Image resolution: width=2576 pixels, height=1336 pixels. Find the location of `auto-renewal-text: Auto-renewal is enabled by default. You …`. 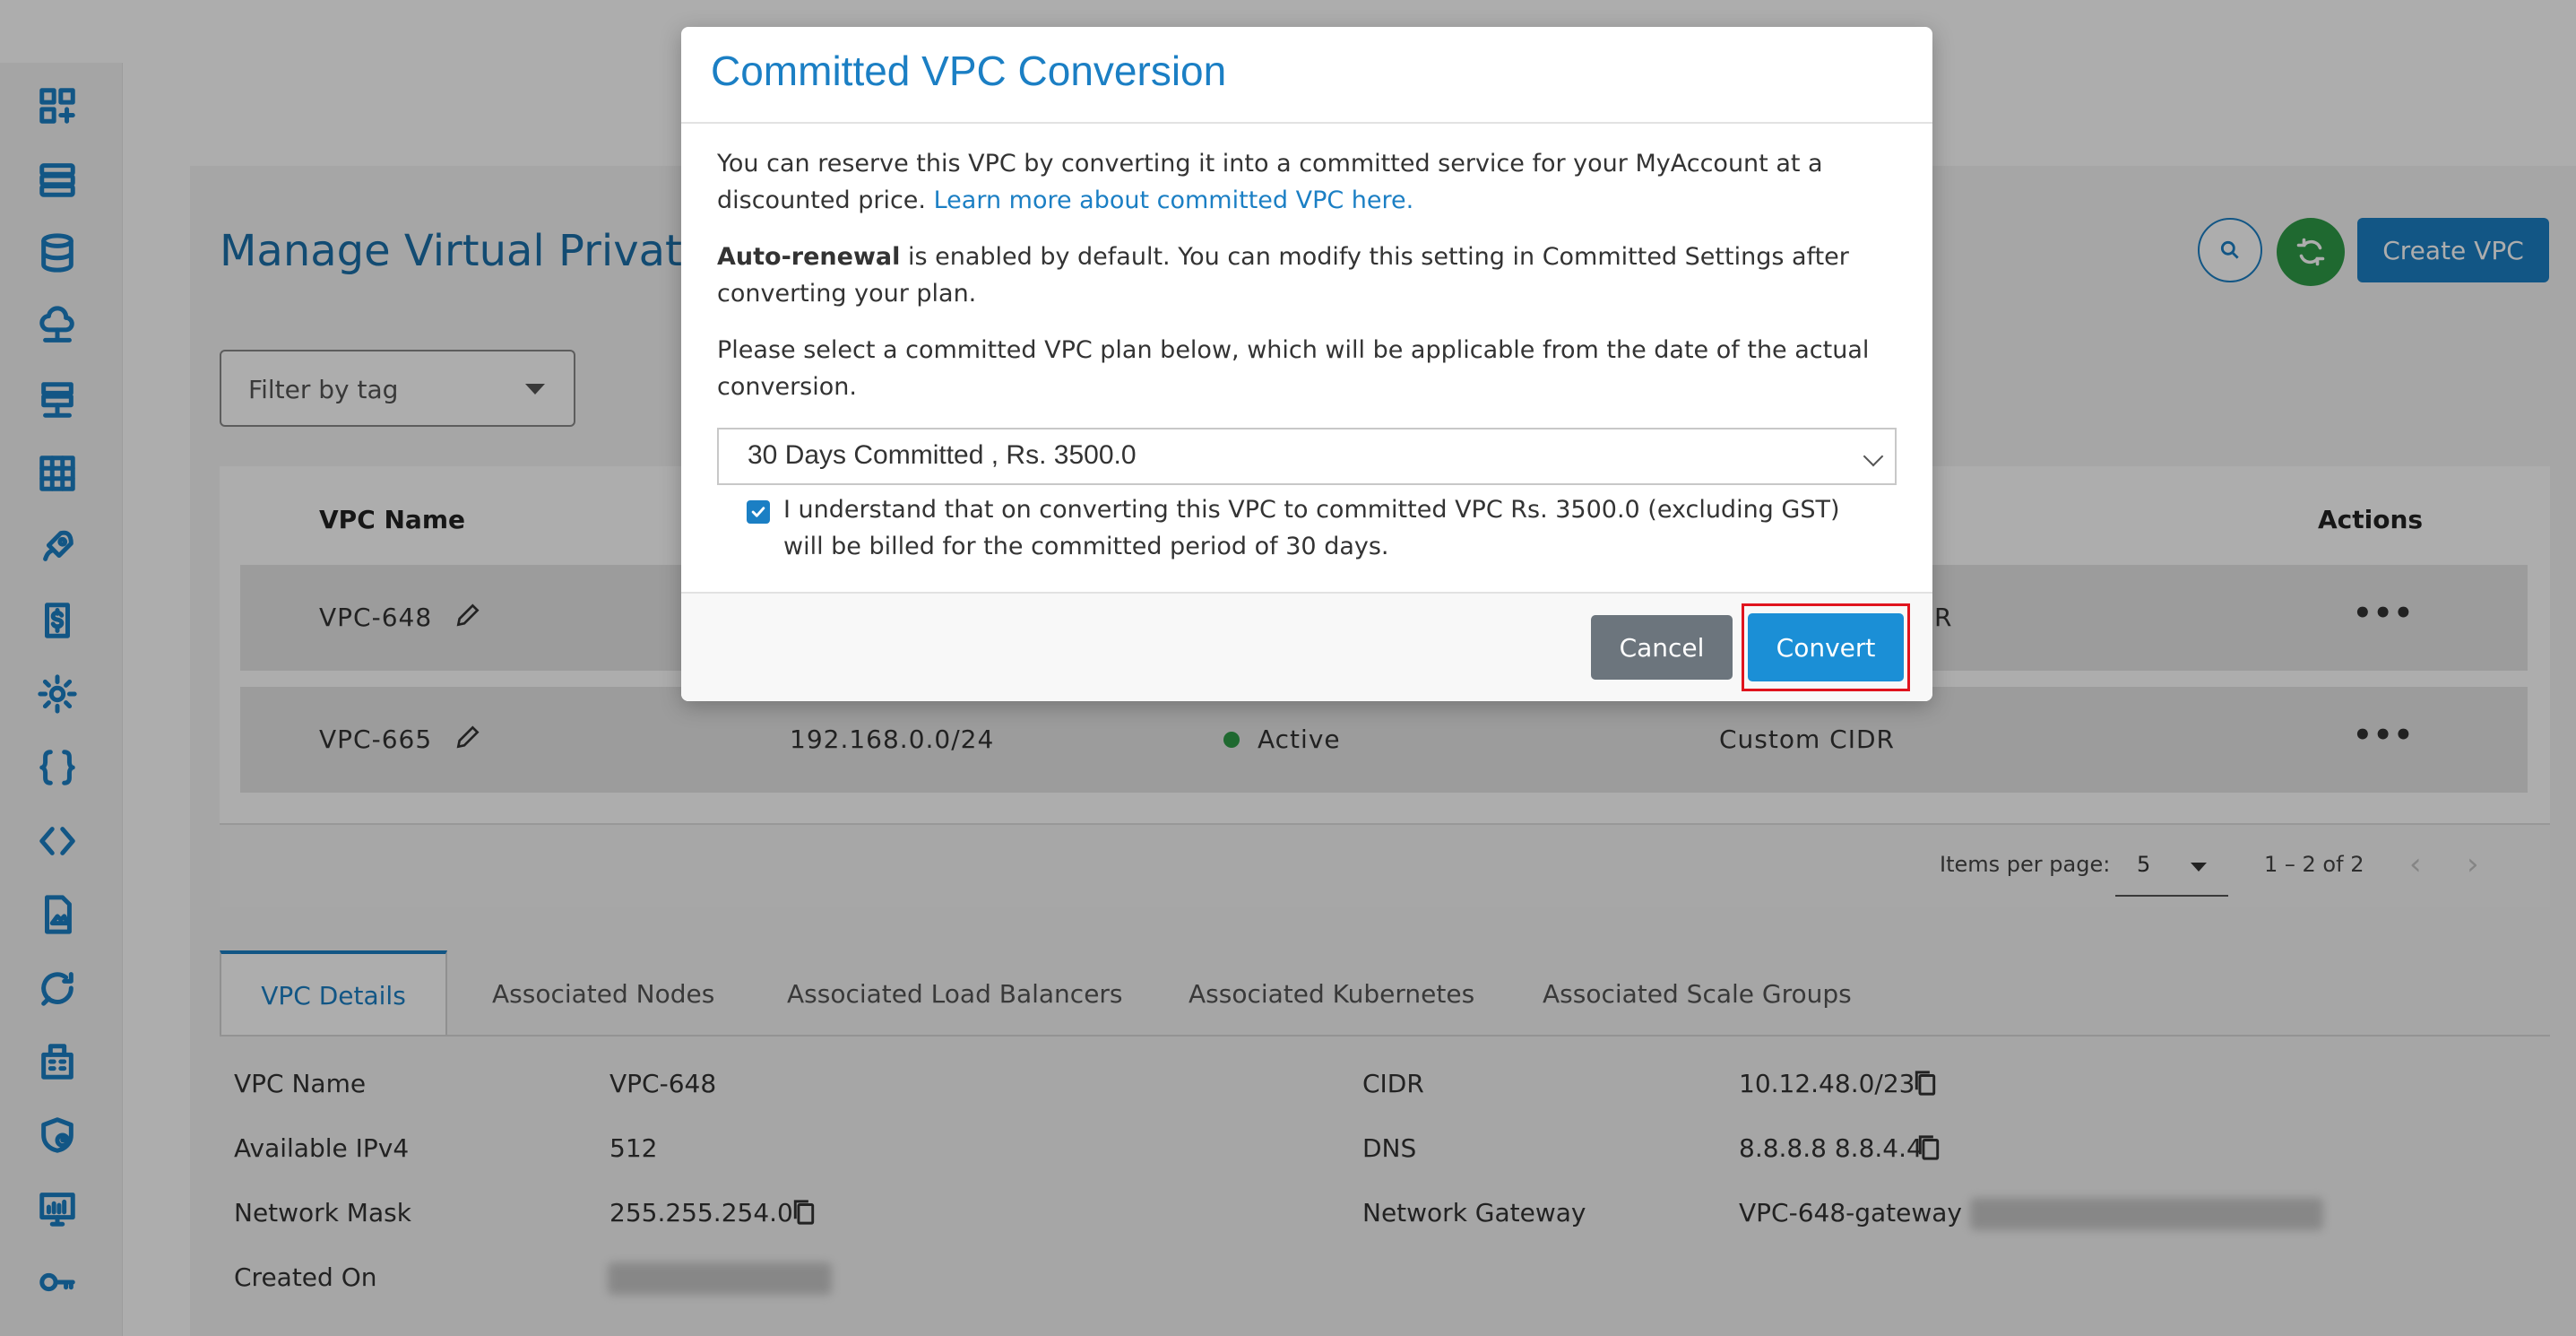

auto-renewal-text: Auto-renewal is enabled by default. You … is located at coordinates (1299, 276).